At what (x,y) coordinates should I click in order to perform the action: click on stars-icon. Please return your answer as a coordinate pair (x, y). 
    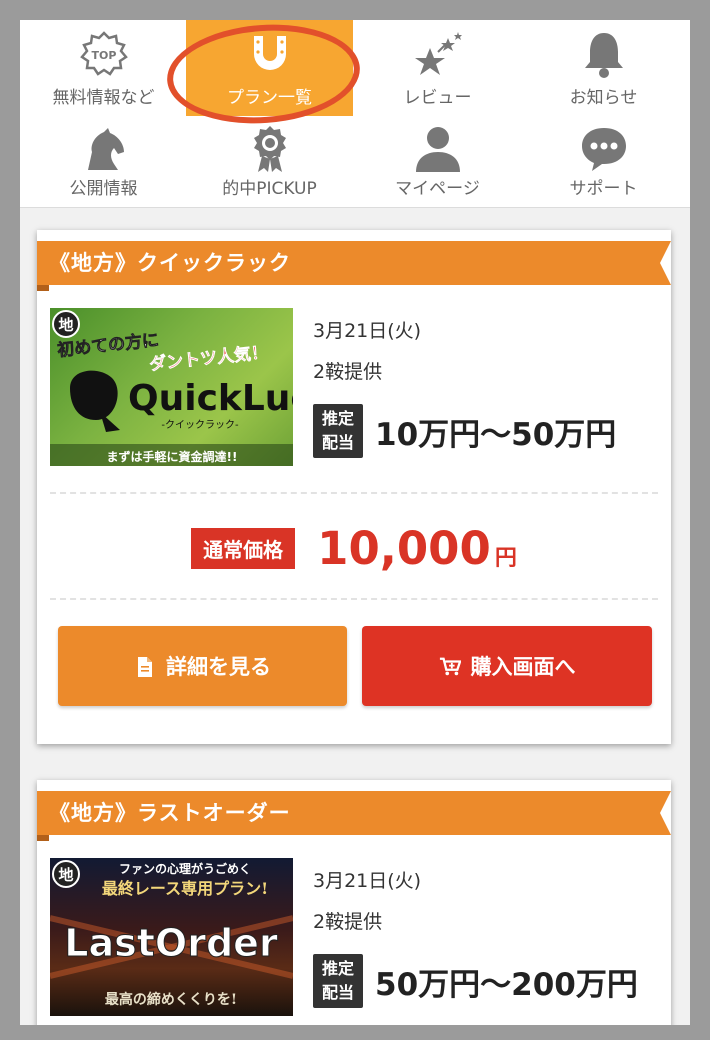
    Looking at the image, I should click on (438, 53).